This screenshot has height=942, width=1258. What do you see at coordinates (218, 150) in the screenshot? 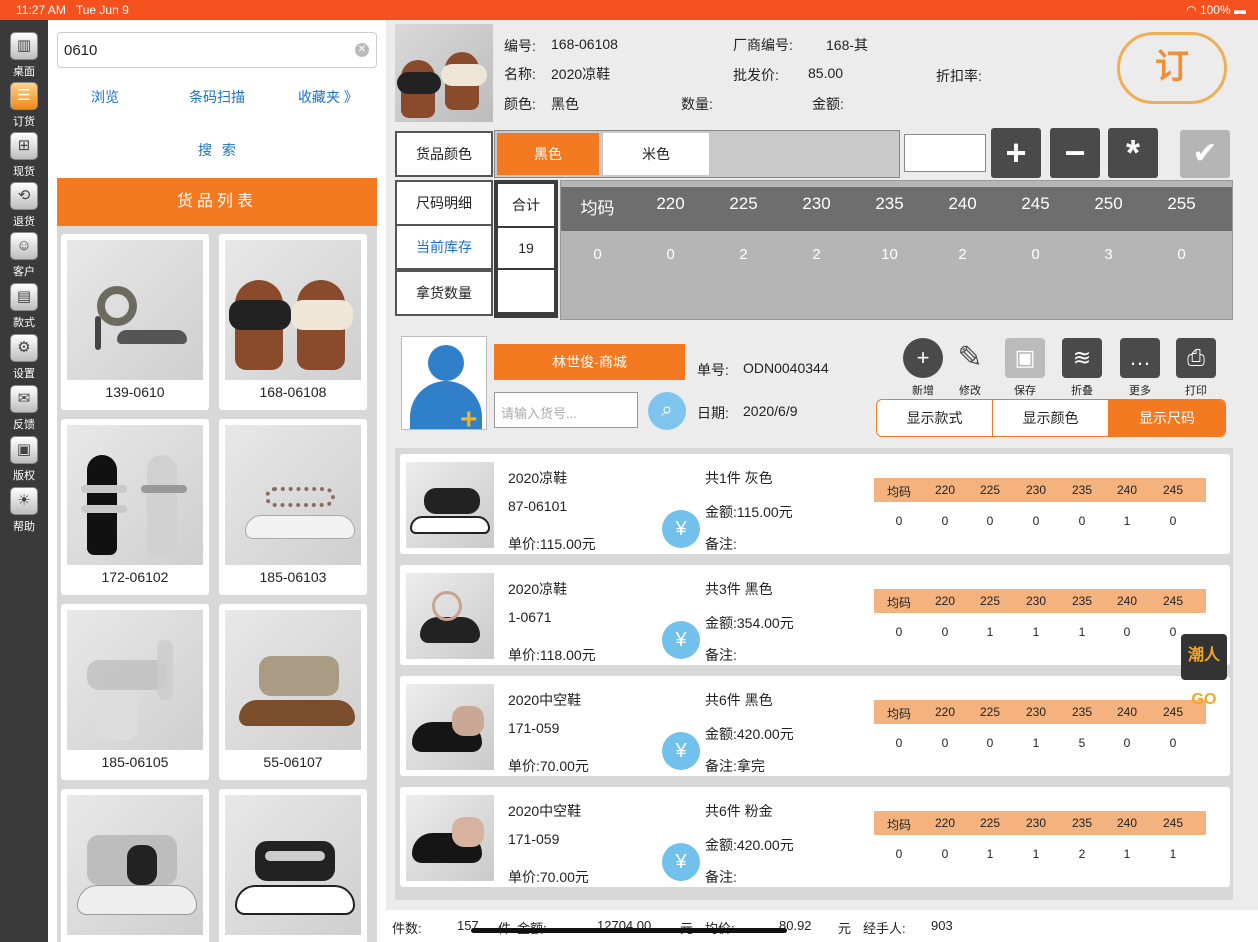
I see `search-button: 搜 索` at bounding box center [218, 150].